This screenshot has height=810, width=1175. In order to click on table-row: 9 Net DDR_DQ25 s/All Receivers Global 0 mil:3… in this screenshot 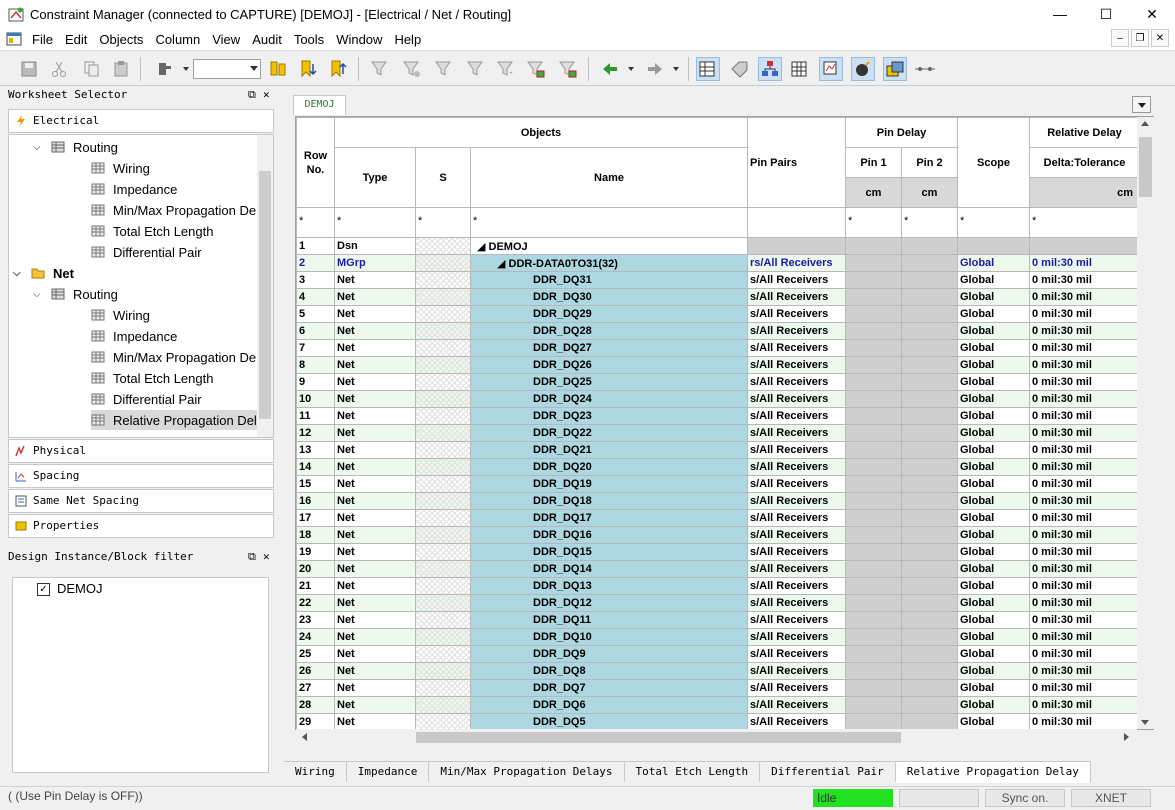, I will do `click(718, 382)`.